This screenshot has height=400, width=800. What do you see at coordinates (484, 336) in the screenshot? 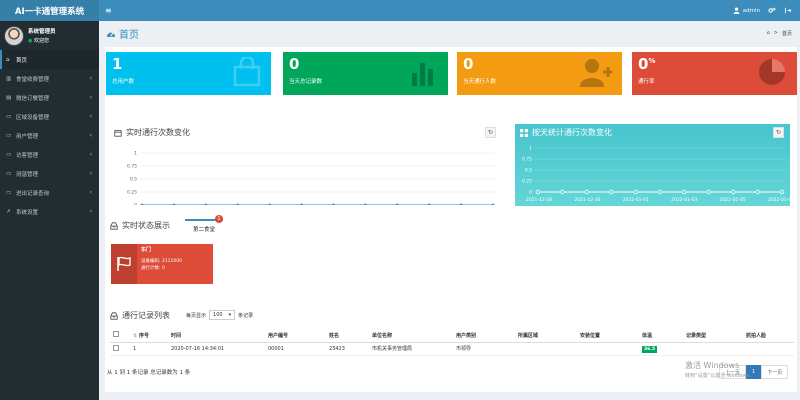
I see `col-header: 用户类别` at bounding box center [484, 336].